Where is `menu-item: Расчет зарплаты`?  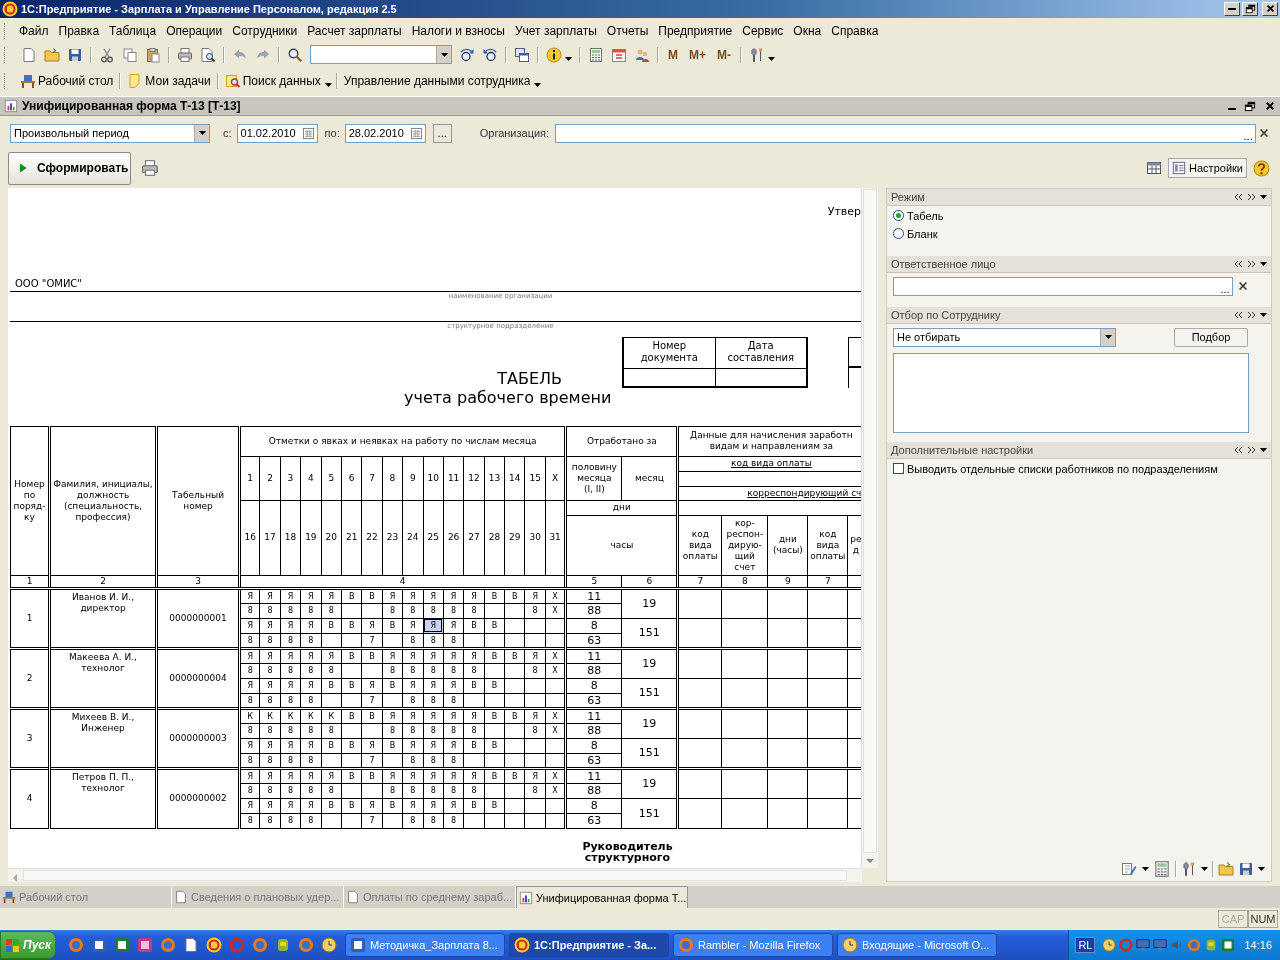 menu-item: Расчет зарплаты is located at coordinates (354, 30).